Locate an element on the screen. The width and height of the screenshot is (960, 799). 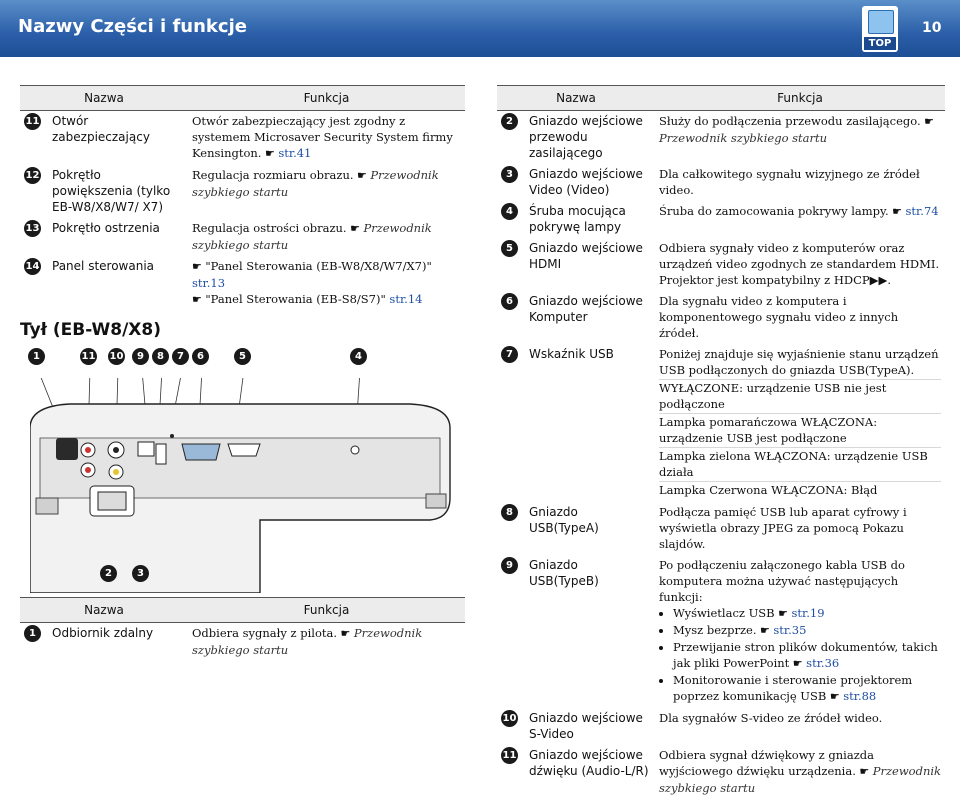
callout-number: 12 is located at coordinates (32, 175).